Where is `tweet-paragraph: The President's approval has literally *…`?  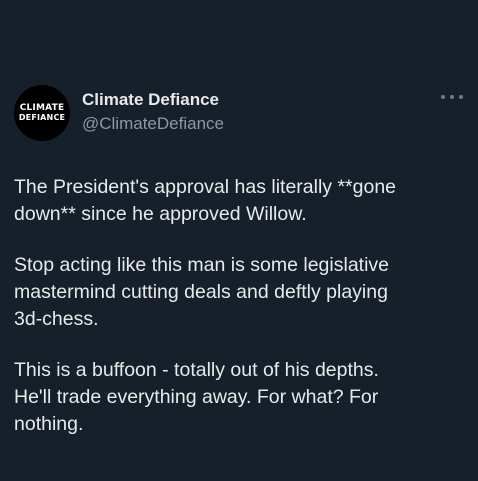
tweet-paragraph: The President's approval has literally *… is located at coordinates (205, 200).